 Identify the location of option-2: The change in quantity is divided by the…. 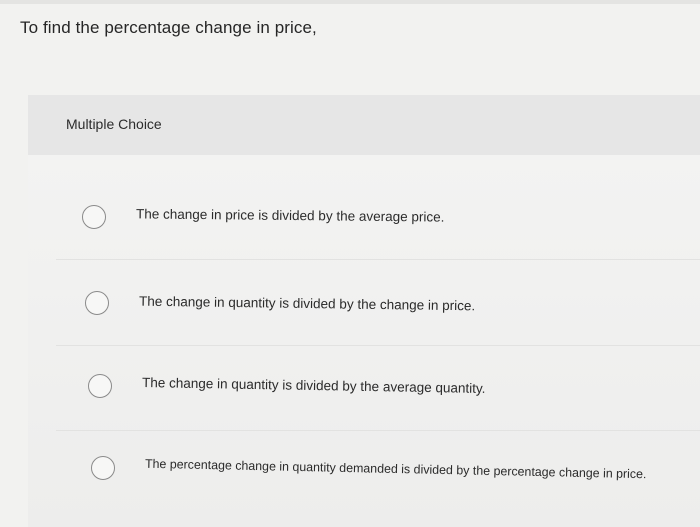
(364, 303).